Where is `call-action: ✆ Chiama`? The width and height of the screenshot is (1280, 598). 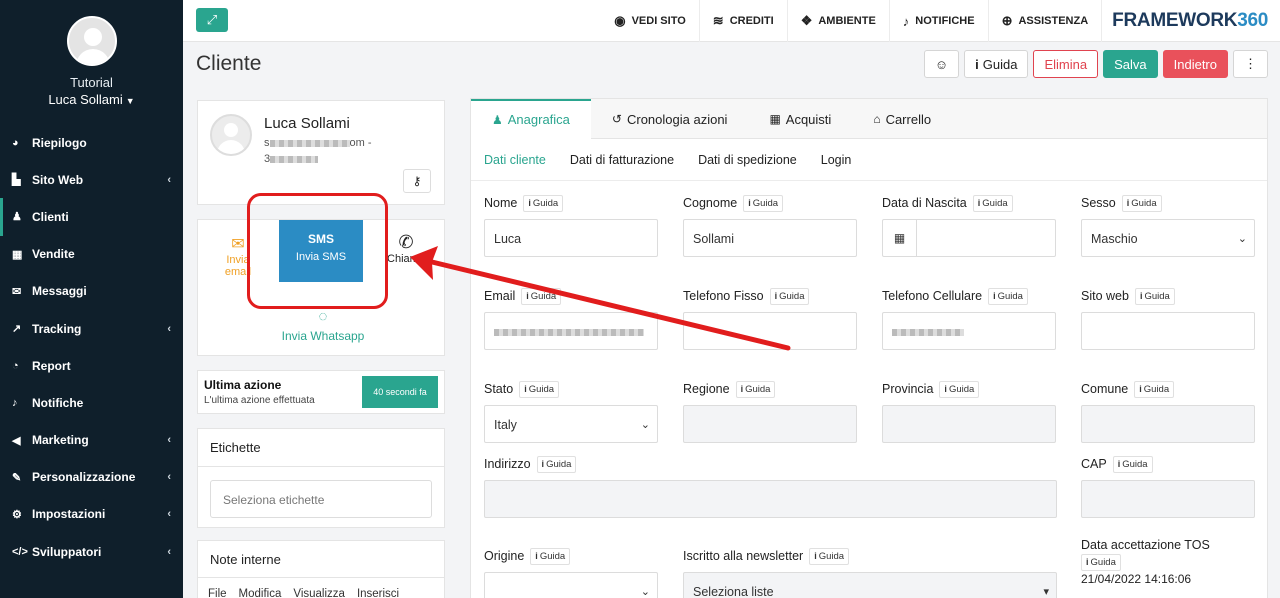
call-action: ✆ Chiama is located at coordinates (406, 248).